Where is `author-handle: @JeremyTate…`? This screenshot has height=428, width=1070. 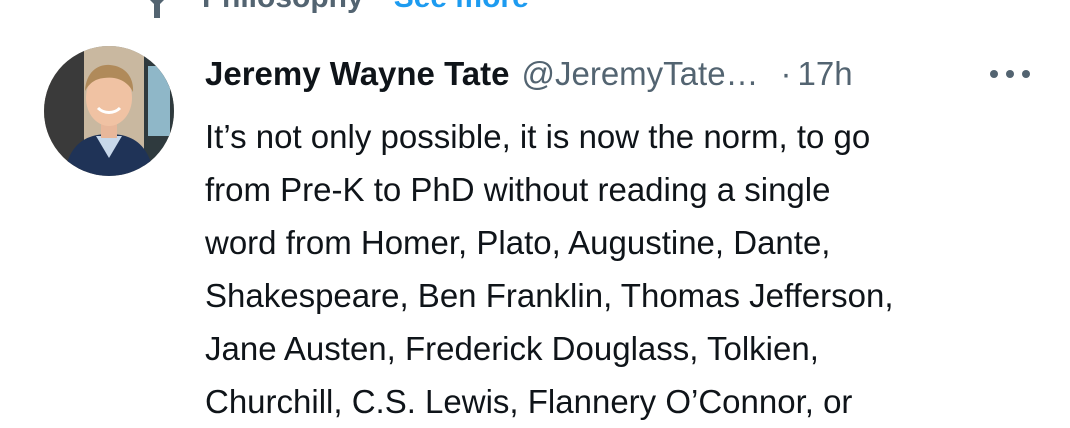
author-handle: @JeremyTate… is located at coordinates (639, 74).